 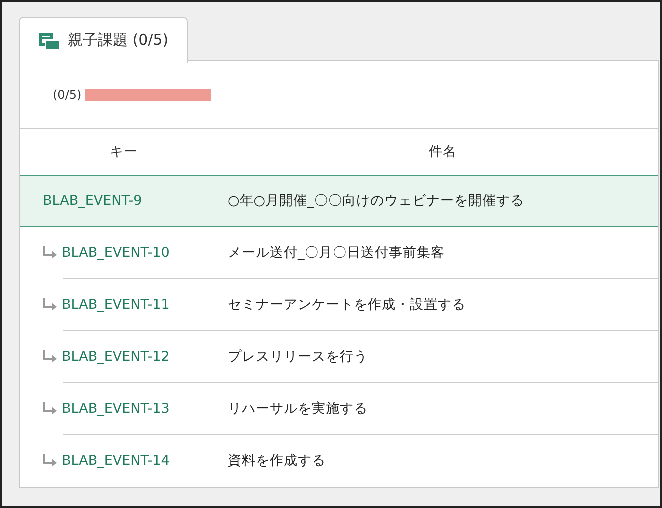 What do you see at coordinates (92, 201) in the screenshot?
I see `issue-key-link: BLAB_EVENT-9` at bounding box center [92, 201].